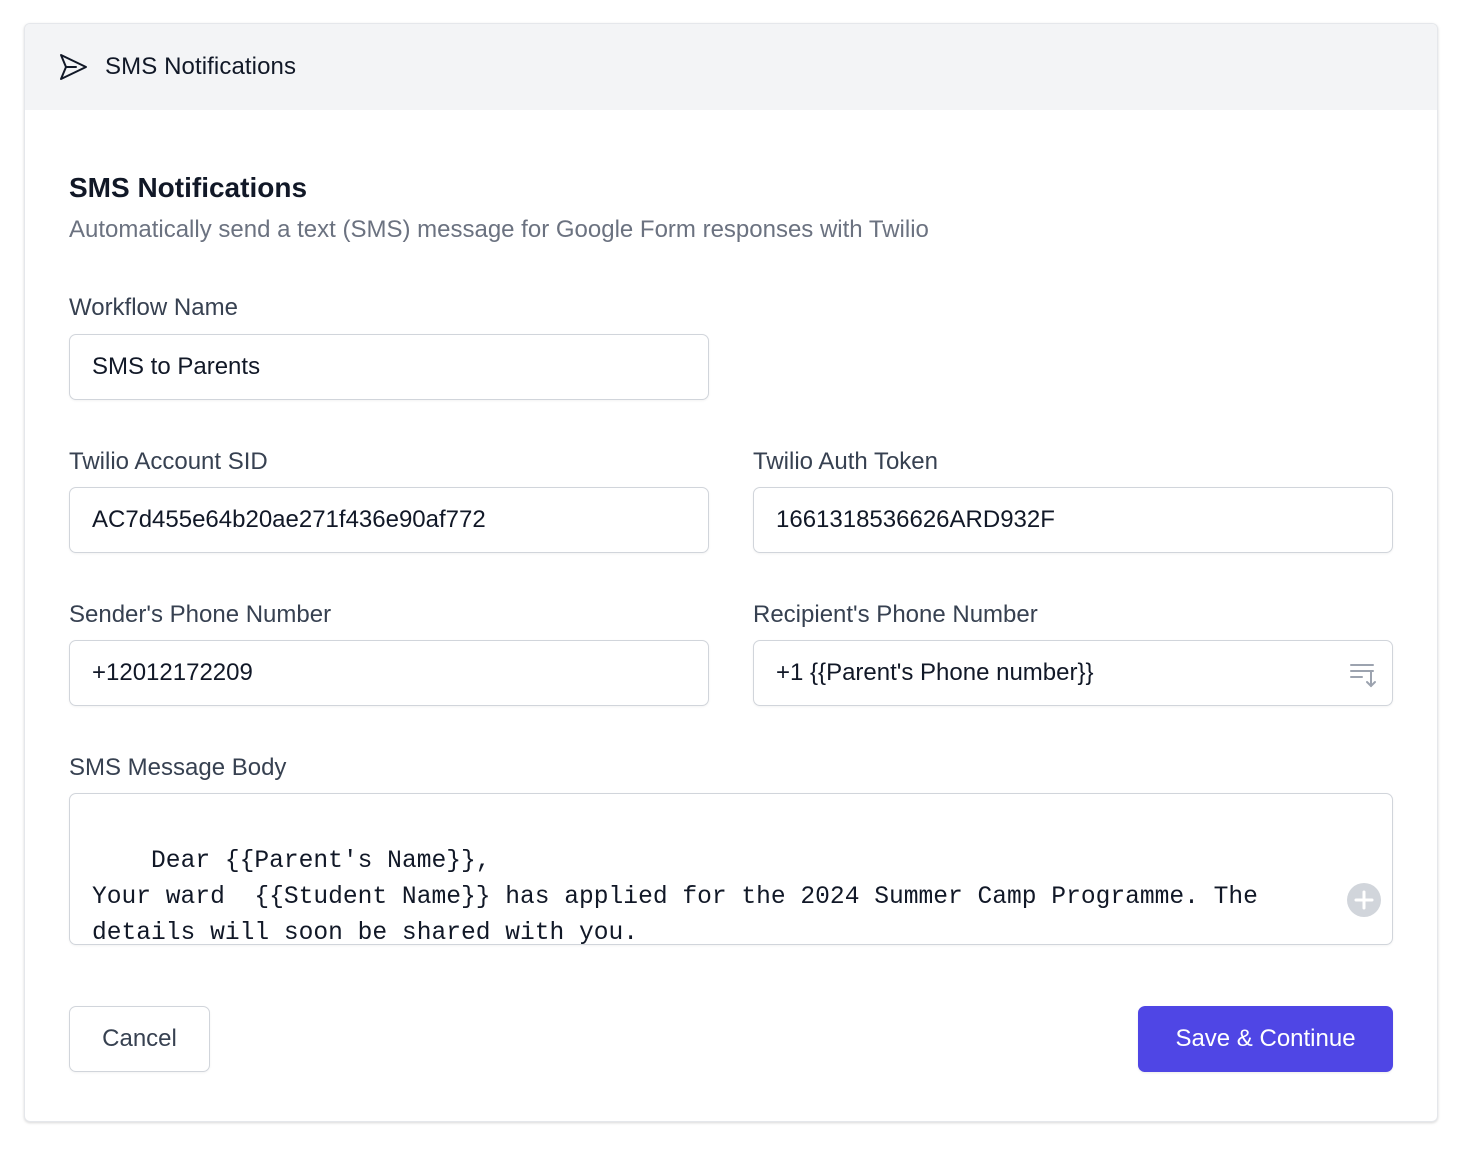 This screenshot has height=1150, width=1460. What do you see at coordinates (935, 672) in the screenshot?
I see `recipient-phone-value: +1 {{Parent's Phone number}}` at bounding box center [935, 672].